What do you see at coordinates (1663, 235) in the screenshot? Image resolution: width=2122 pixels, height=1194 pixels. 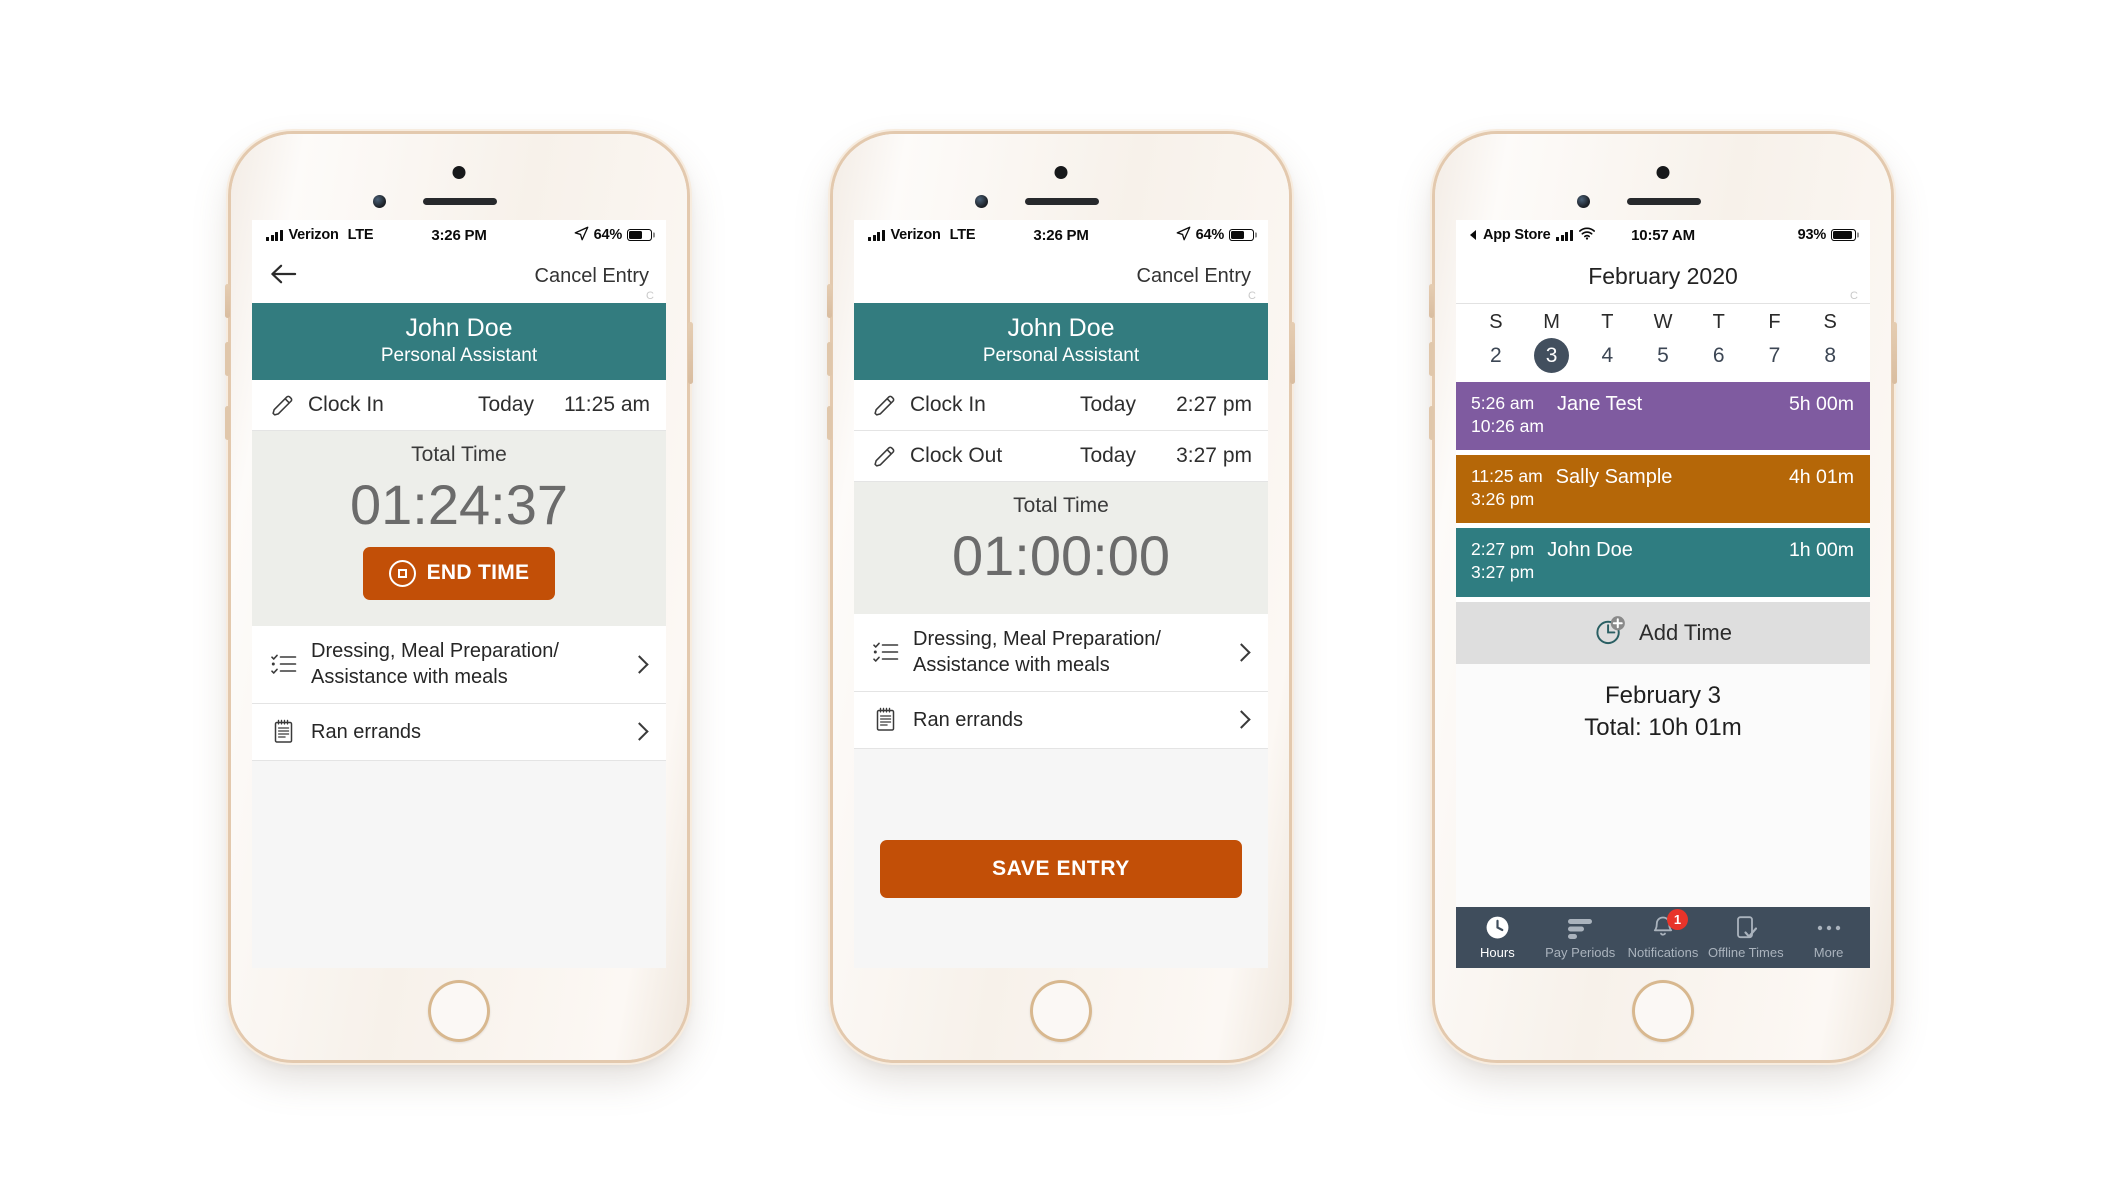 I see `status-clock: 10:57 AM` at bounding box center [1663, 235].